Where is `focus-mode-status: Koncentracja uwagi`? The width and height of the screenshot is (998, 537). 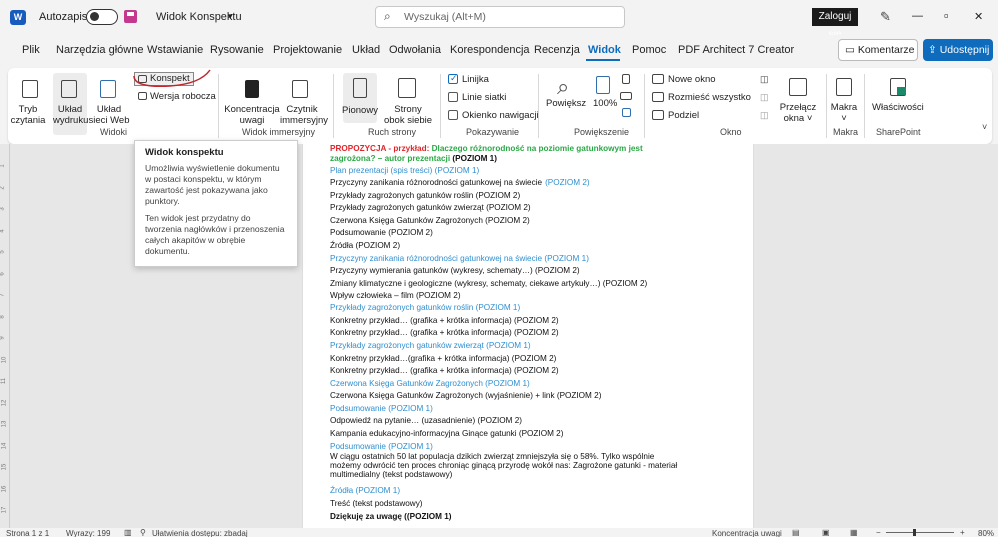 focus-mode-status: Koncentracja uwagi is located at coordinates (747, 533).